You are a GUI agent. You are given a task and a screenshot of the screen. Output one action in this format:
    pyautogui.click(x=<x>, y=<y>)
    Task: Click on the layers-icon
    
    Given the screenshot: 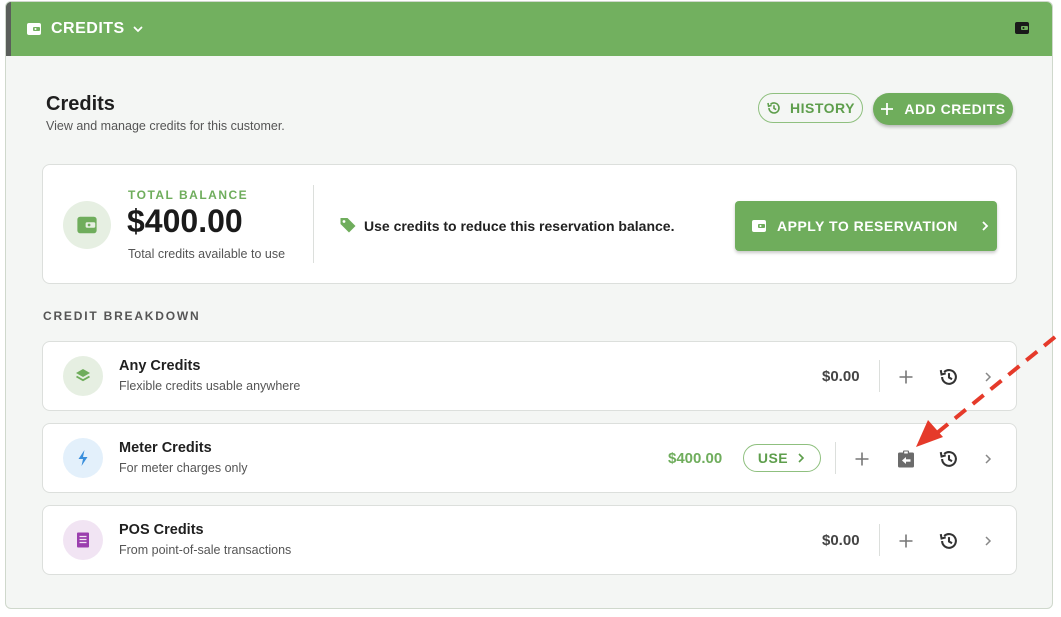 What is the action you would take?
    pyautogui.click(x=83, y=376)
    